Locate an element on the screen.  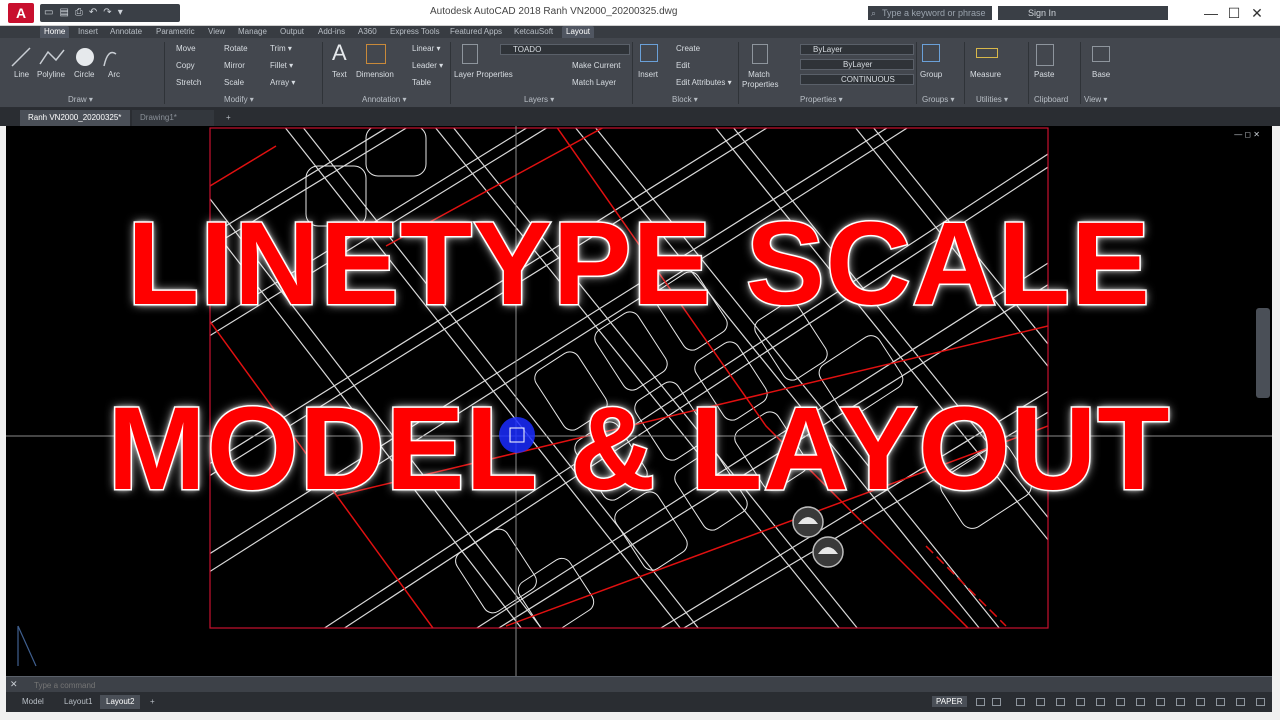
lineweight-icon is located at coordinates (1080, 702).